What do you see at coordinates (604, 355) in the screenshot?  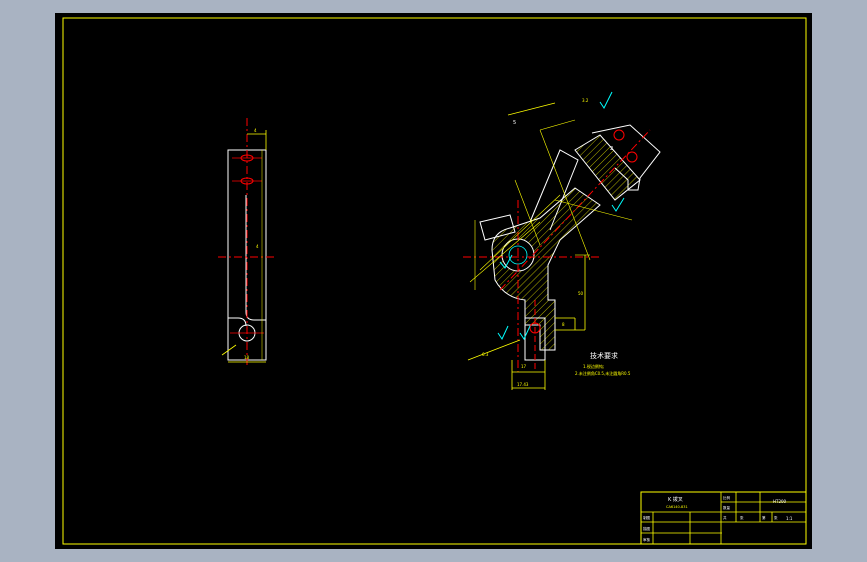 I see `tech-notes-title: 技术要求` at bounding box center [604, 355].